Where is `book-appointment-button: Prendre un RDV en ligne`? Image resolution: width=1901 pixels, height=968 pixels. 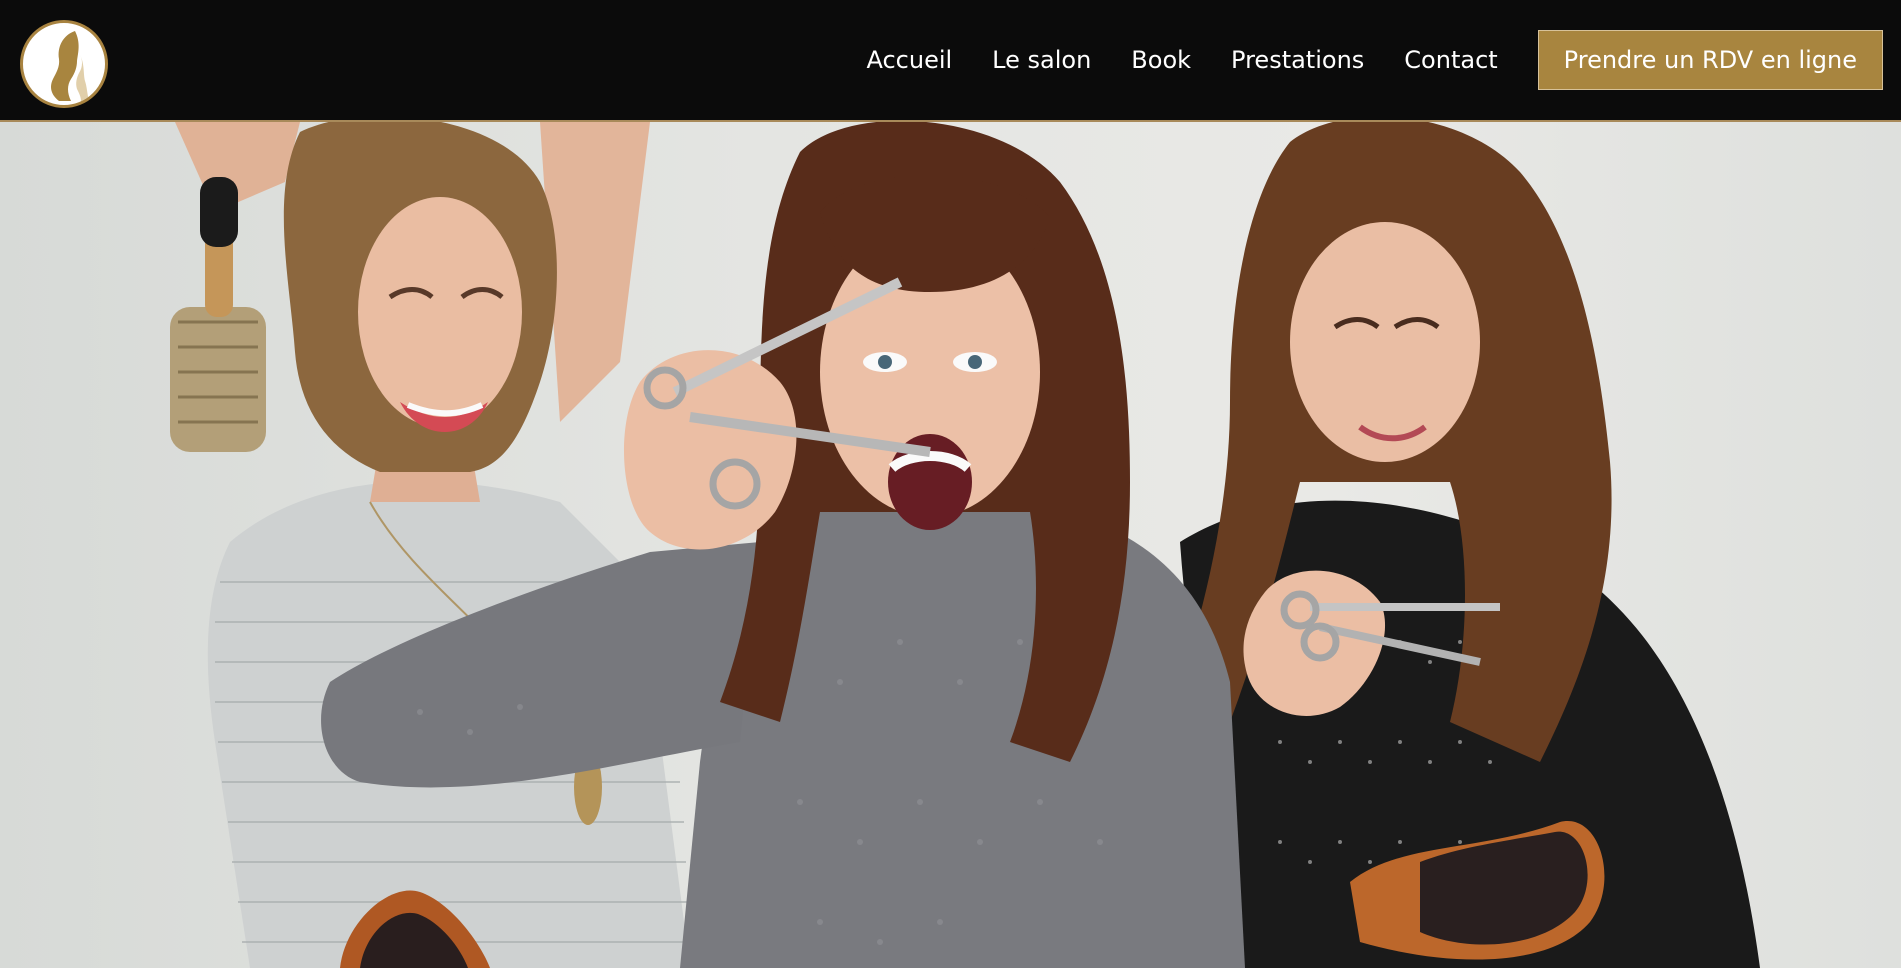 book-appointment-button: Prendre un RDV en ligne is located at coordinates (1710, 60).